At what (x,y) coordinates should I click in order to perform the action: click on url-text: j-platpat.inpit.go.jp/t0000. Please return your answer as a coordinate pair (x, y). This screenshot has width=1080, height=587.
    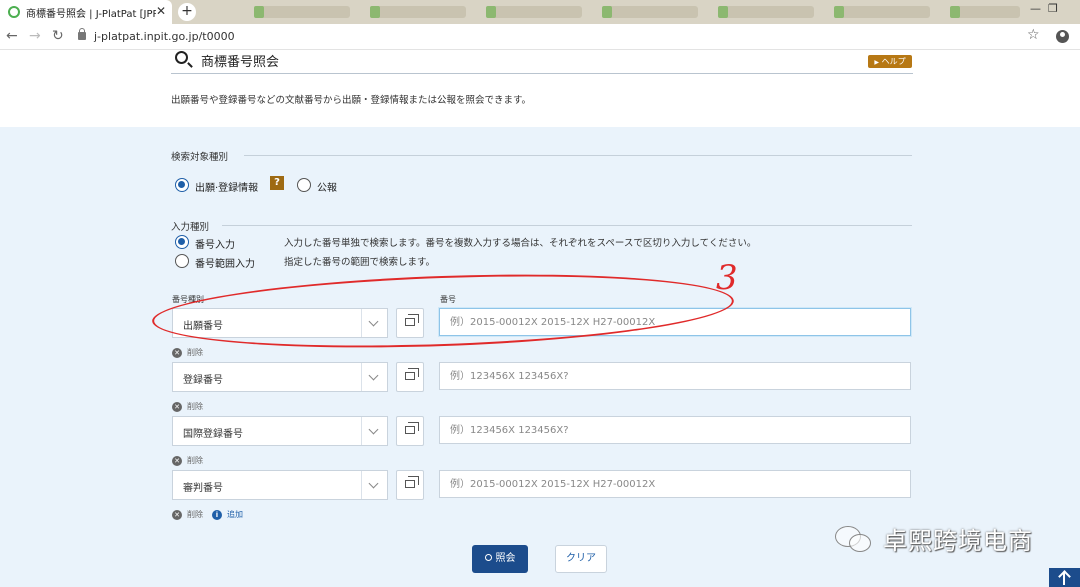
    Looking at the image, I should click on (164, 36).